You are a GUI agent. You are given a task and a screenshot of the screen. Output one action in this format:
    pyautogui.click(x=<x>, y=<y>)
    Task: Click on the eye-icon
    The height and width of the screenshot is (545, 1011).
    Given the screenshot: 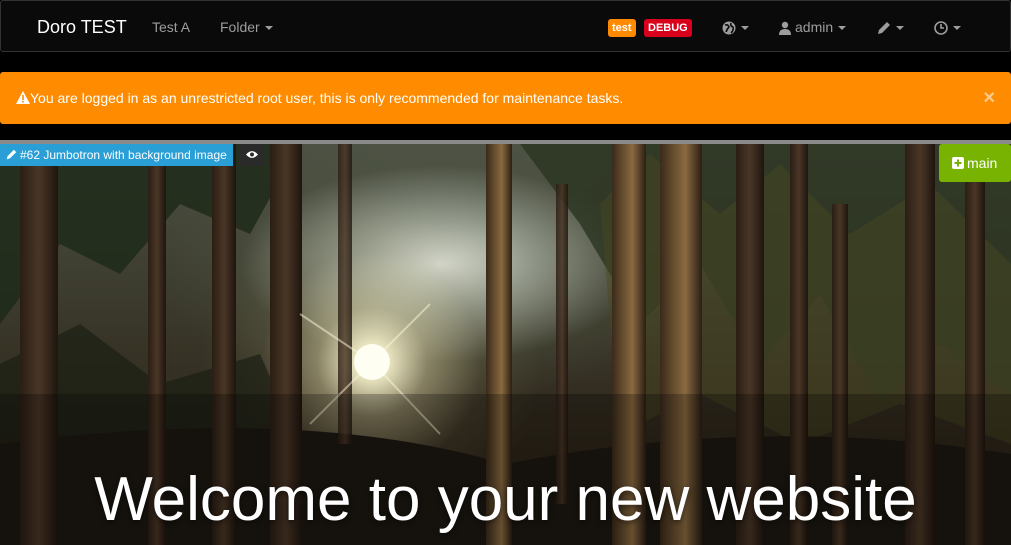 What is the action you would take?
    pyautogui.click(x=252, y=154)
    